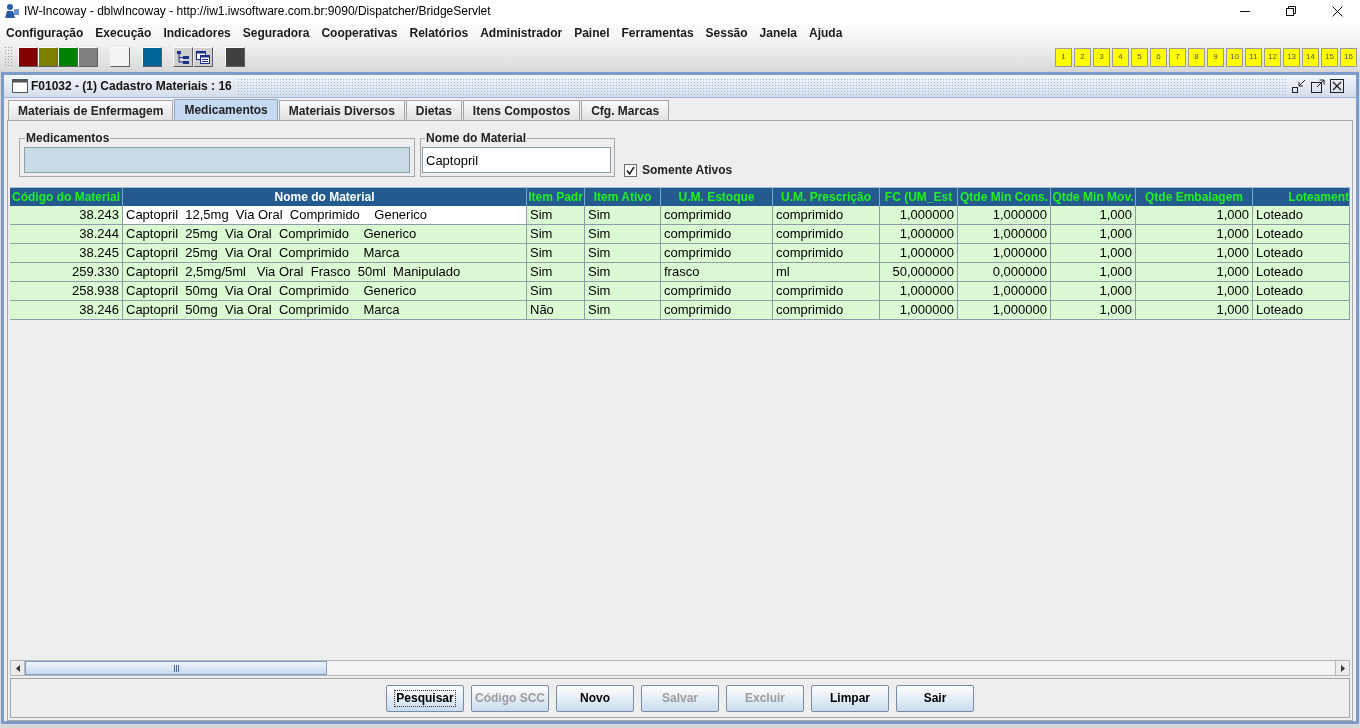 The width and height of the screenshot is (1360, 728). What do you see at coordinates (1348, 57) in the screenshot?
I see `numbered-button: 16` at bounding box center [1348, 57].